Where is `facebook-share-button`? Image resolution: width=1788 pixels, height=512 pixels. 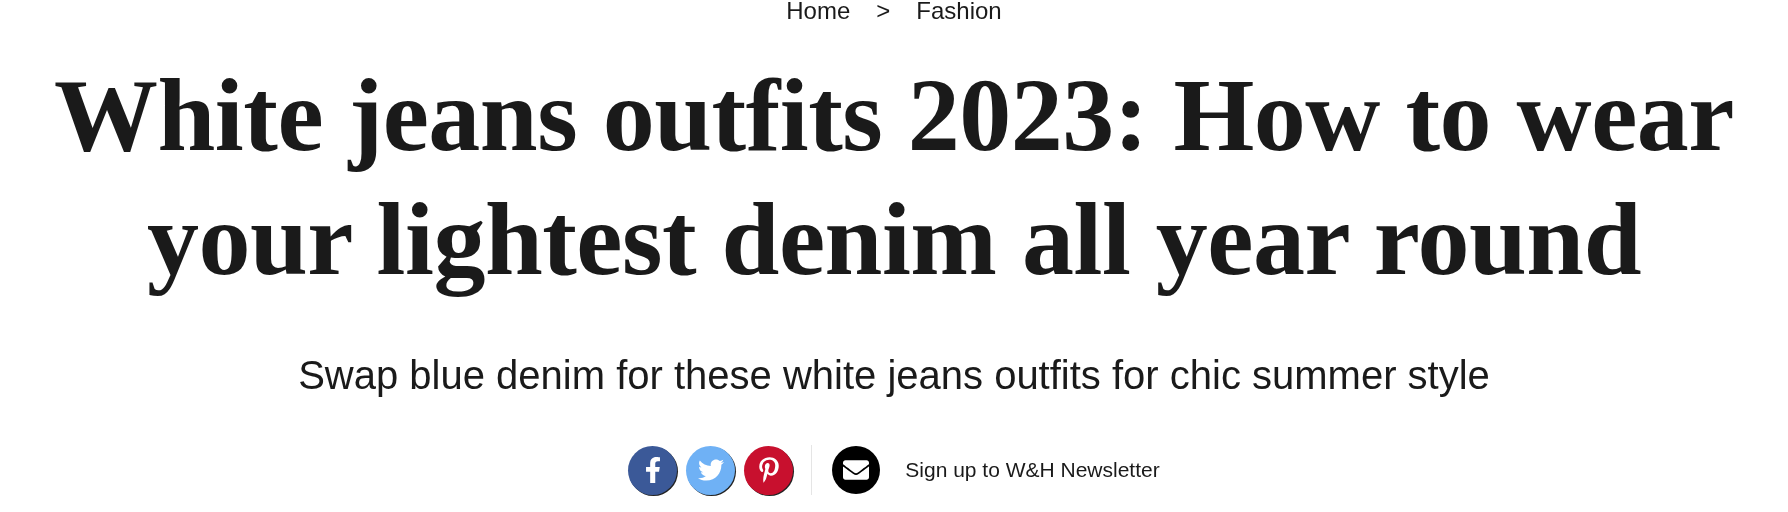
facebook-share-button is located at coordinates (653, 470).